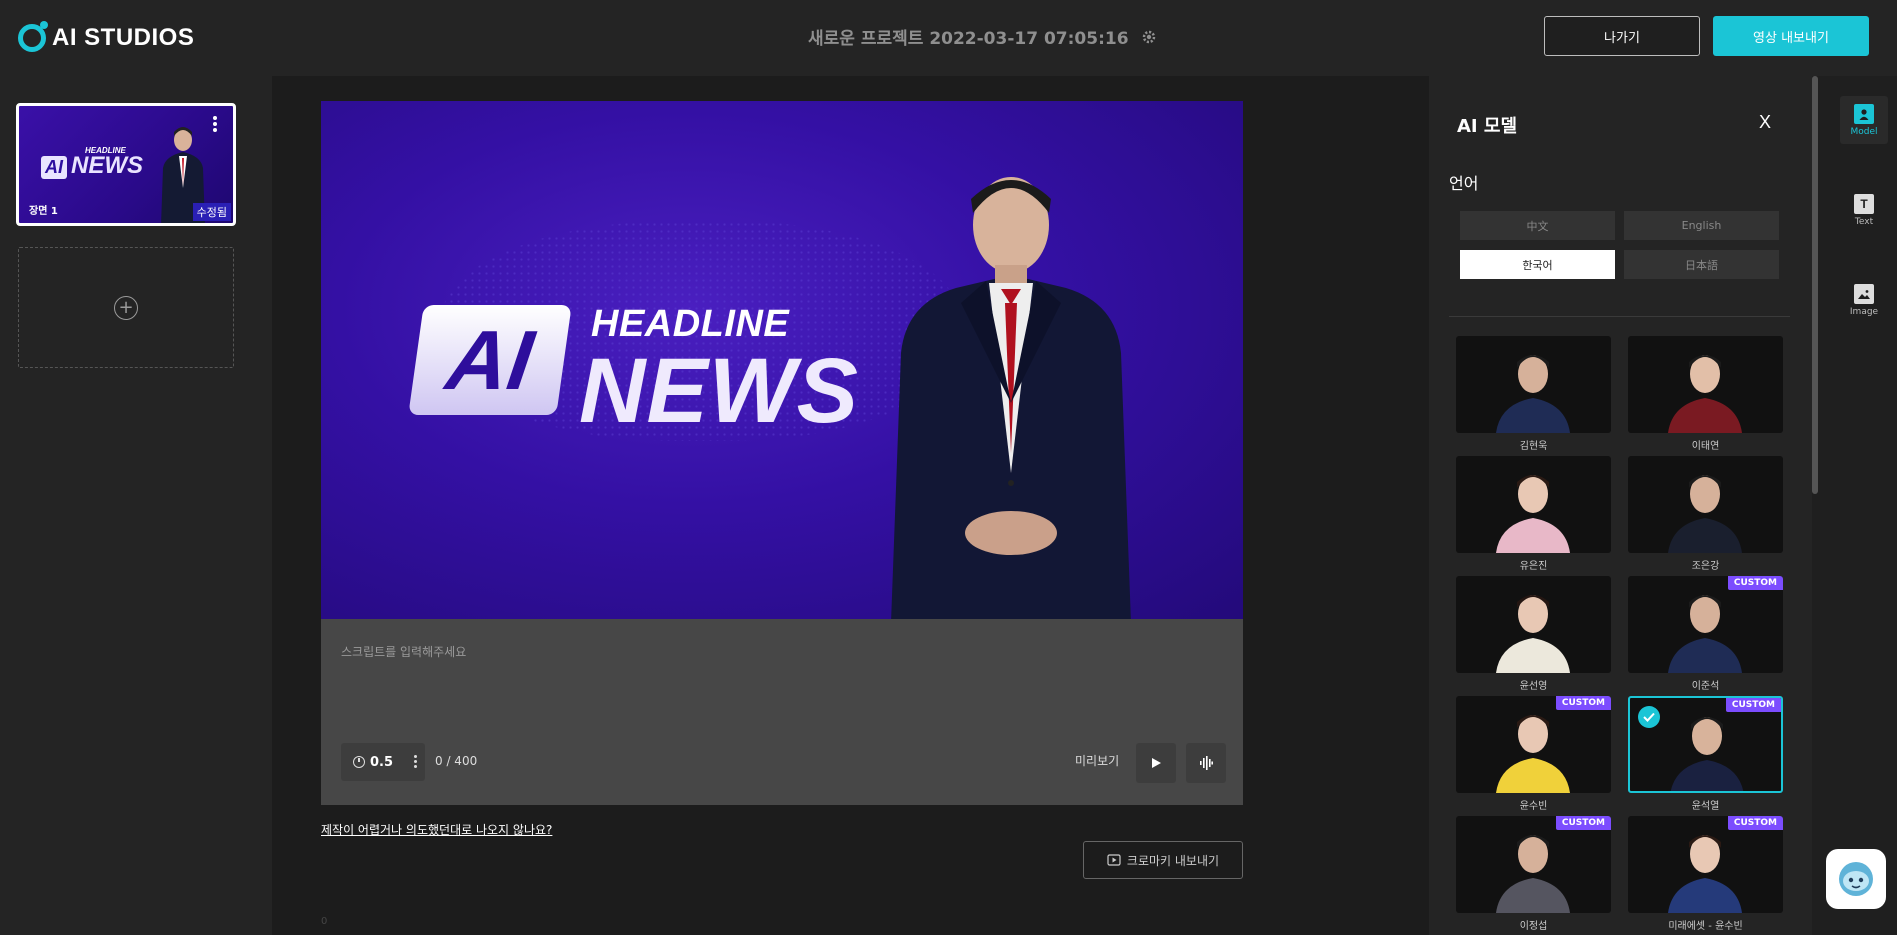 The width and height of the screenshot is (1897, 935). Describe the element at coordinates (436, 829) in the screenshot. I see `help-link: 제작이 어렵거나 의도했던대로 나오지 않나요?` at that location.